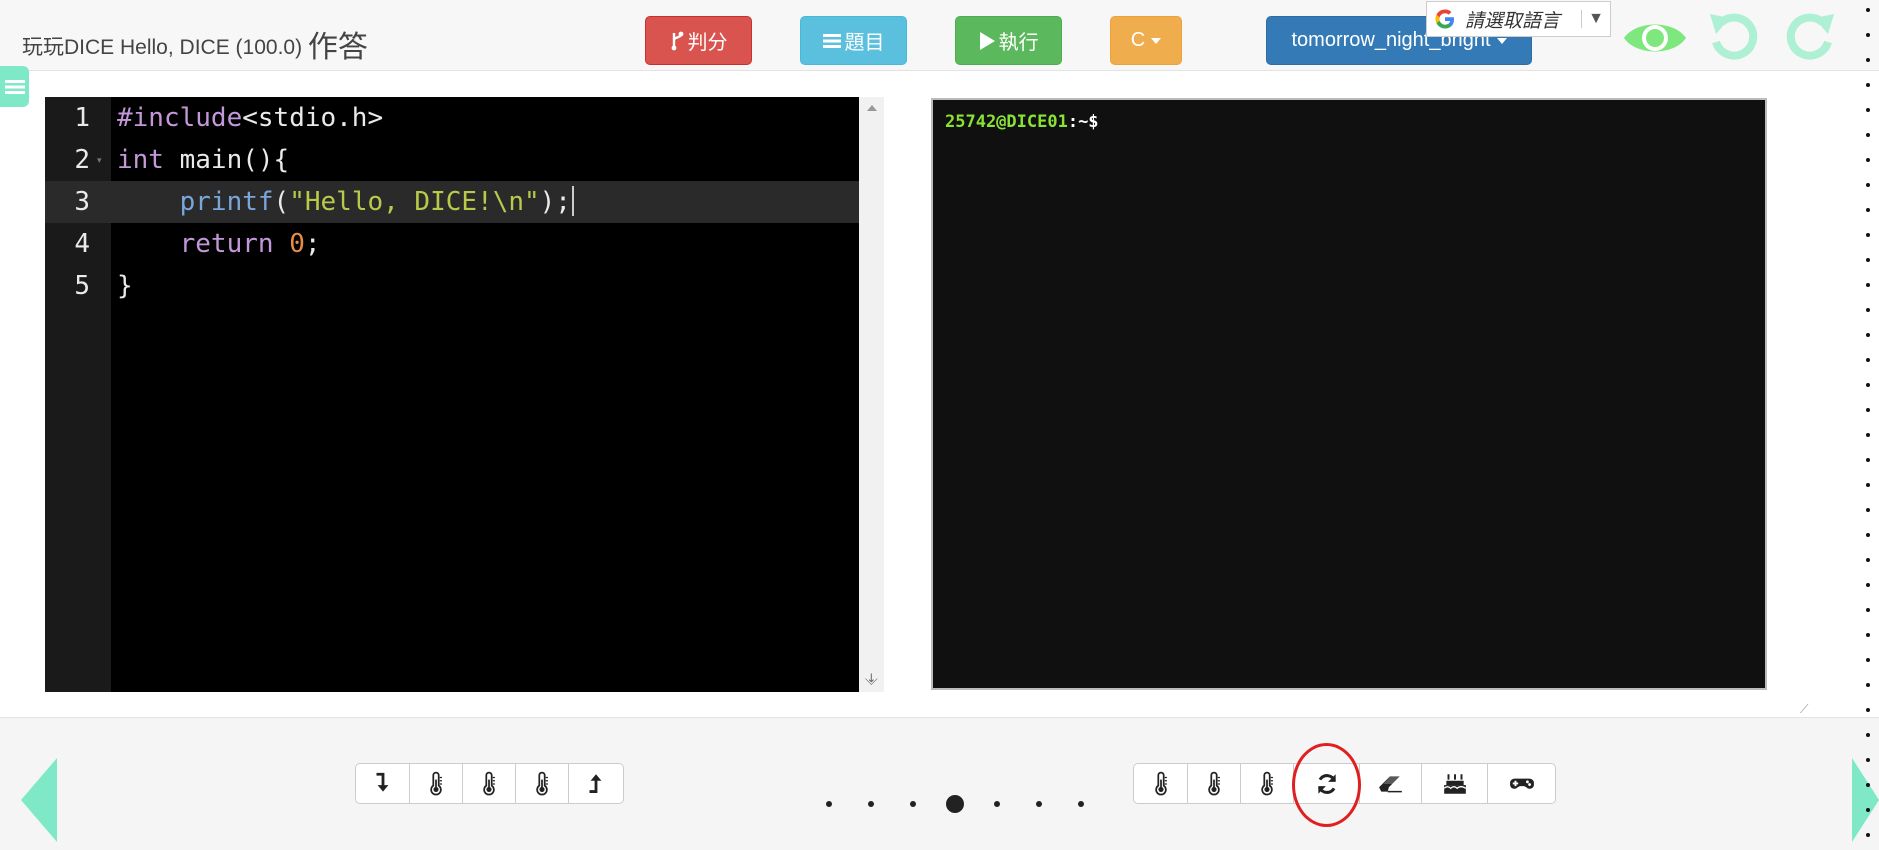  What do you see at coordinates (82, 202) in the screenshot?
I see `line-number: 3` at bounding box center [82, 202].